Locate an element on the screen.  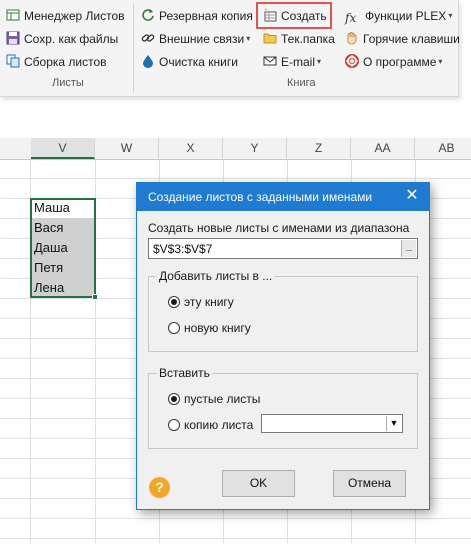
hotkeys-button: Горячие клавиши is located at coordinates (402, 38).